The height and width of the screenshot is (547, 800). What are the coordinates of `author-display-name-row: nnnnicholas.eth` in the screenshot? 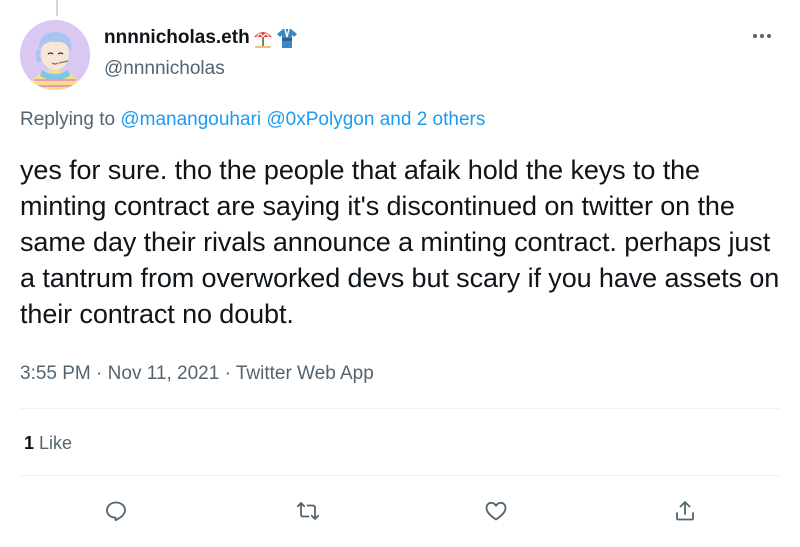 It's located at (201, 38).